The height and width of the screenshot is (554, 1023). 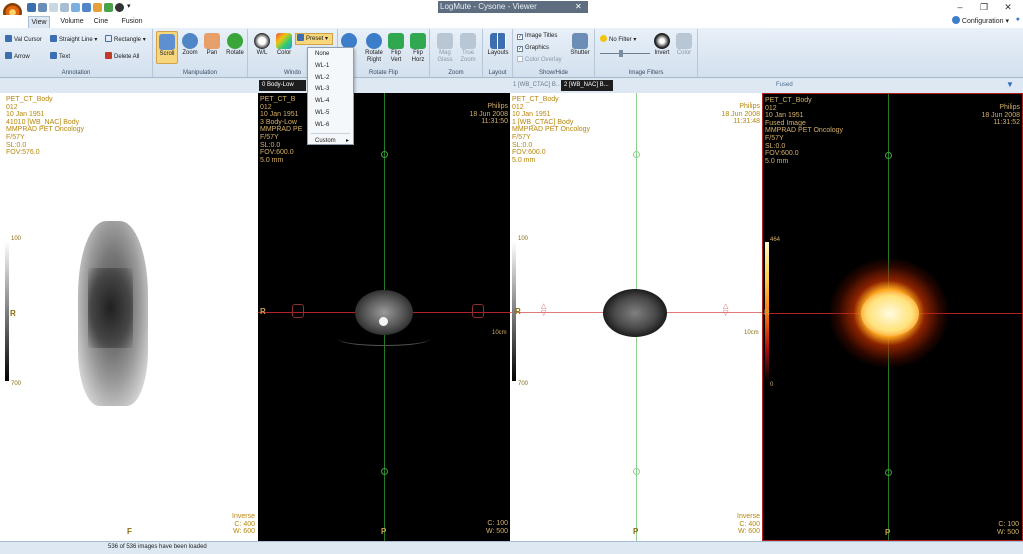 I want to click on open-icon, so click(x=75, y=7).